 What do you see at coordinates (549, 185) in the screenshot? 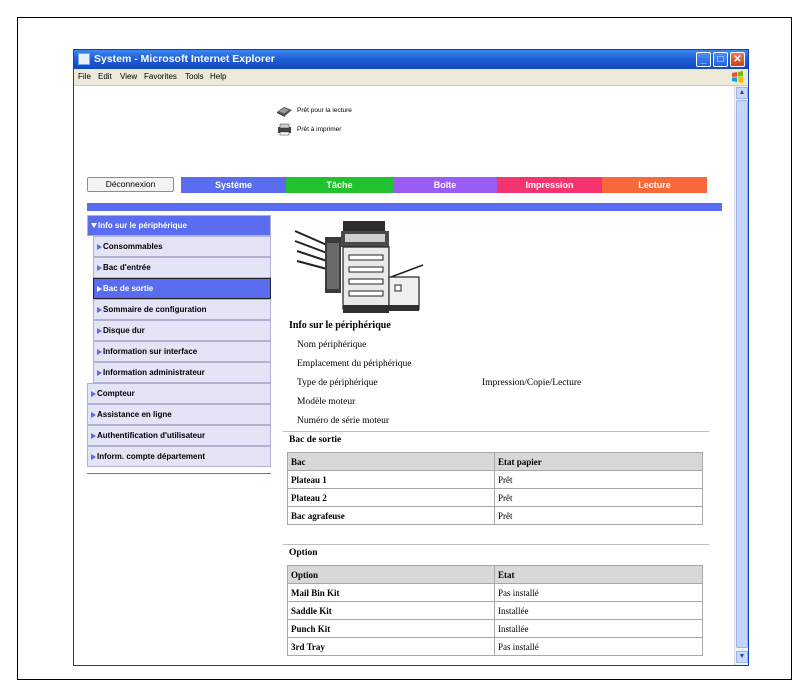
I see `tab-impression: Impression` at bounding box center [549, 185].